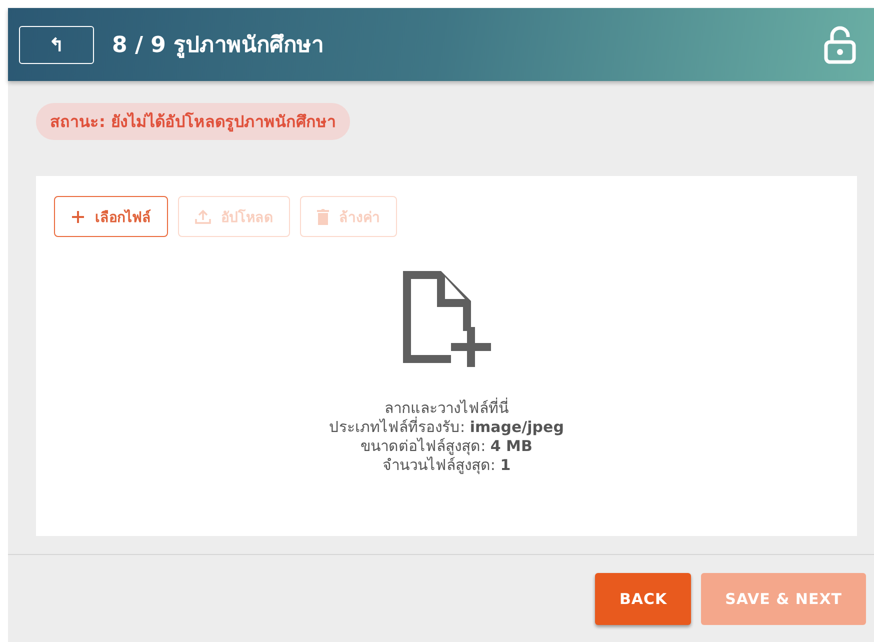 Image resolution: width=874 pixels, height=642 pixels. Describe the element at coordinates (643, 598) in the screenshot. I see `back-button: BACK` at that location.